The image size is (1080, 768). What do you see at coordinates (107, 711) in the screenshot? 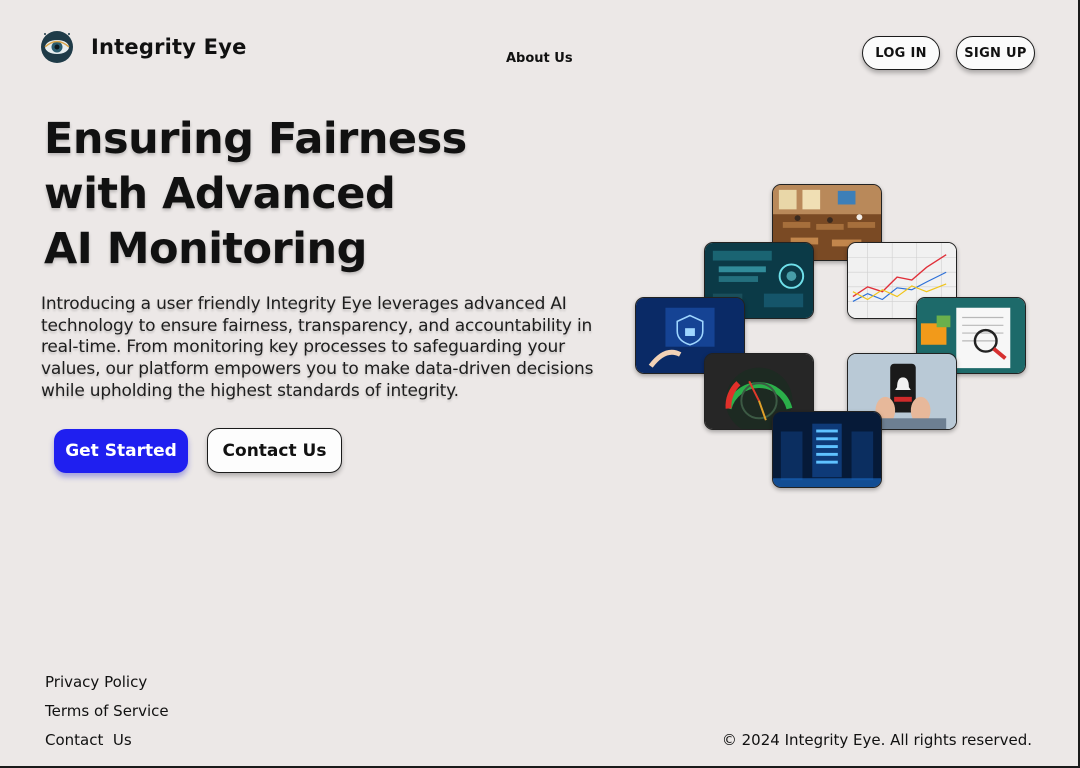
I see `footer-terms-link: Terms of Service` at bounding box center [107, 711].